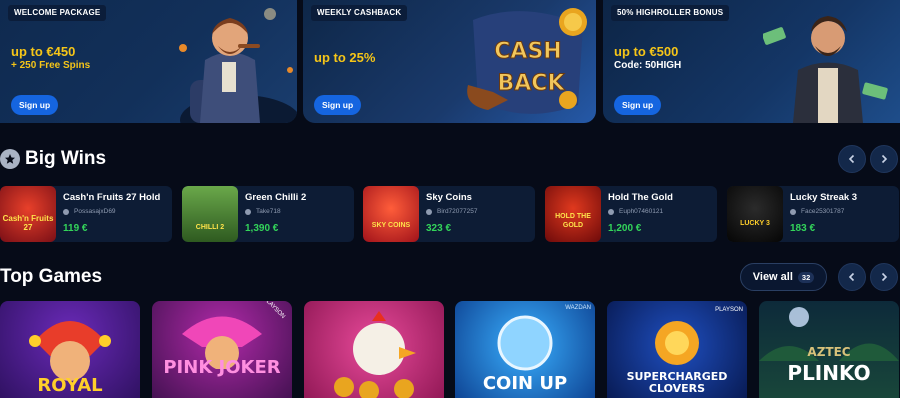  I want to click on win-user: PossasajxD69, so click(89, 211).